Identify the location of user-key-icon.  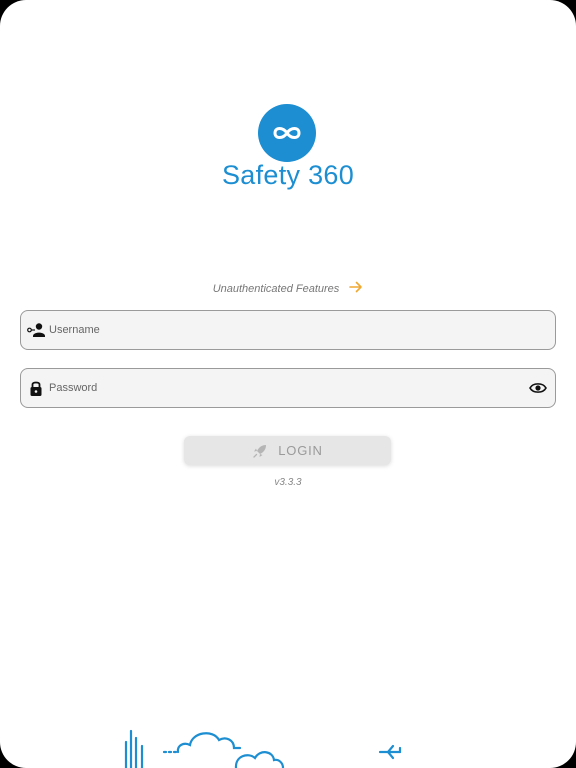
(36, 330).